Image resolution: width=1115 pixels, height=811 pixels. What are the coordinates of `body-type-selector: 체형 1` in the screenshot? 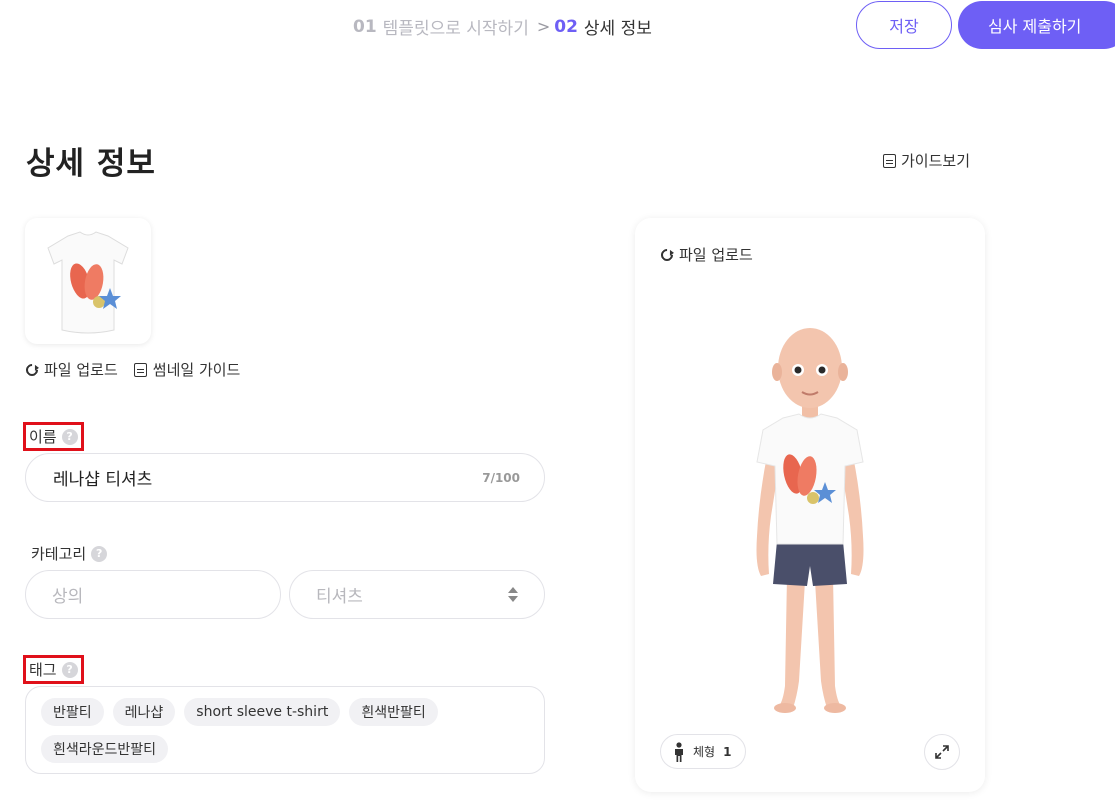 It's located at (703, 751).